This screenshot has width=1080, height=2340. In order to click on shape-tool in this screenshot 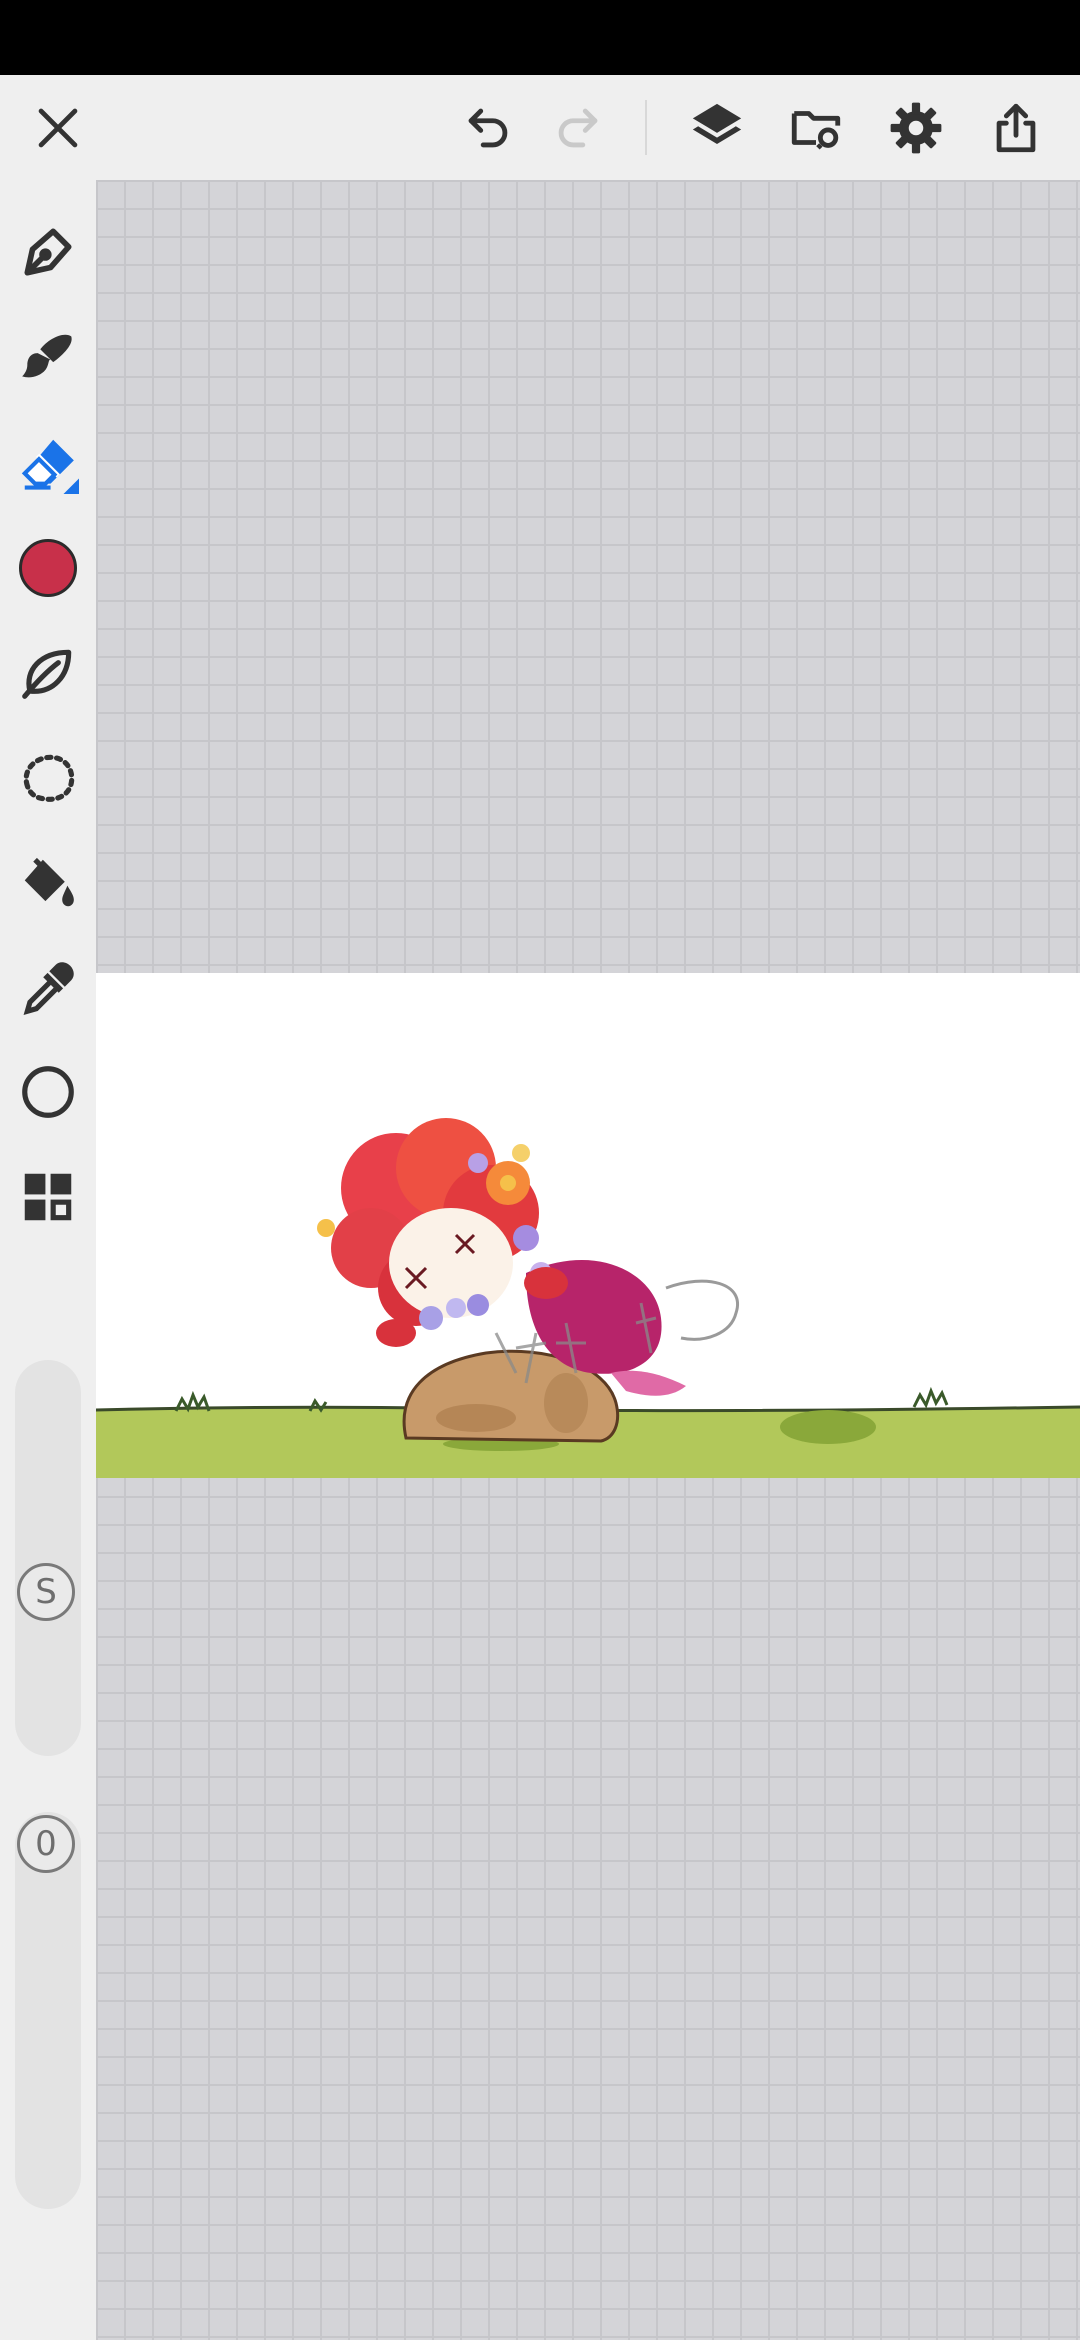, I will do `click(48, 1092)`.